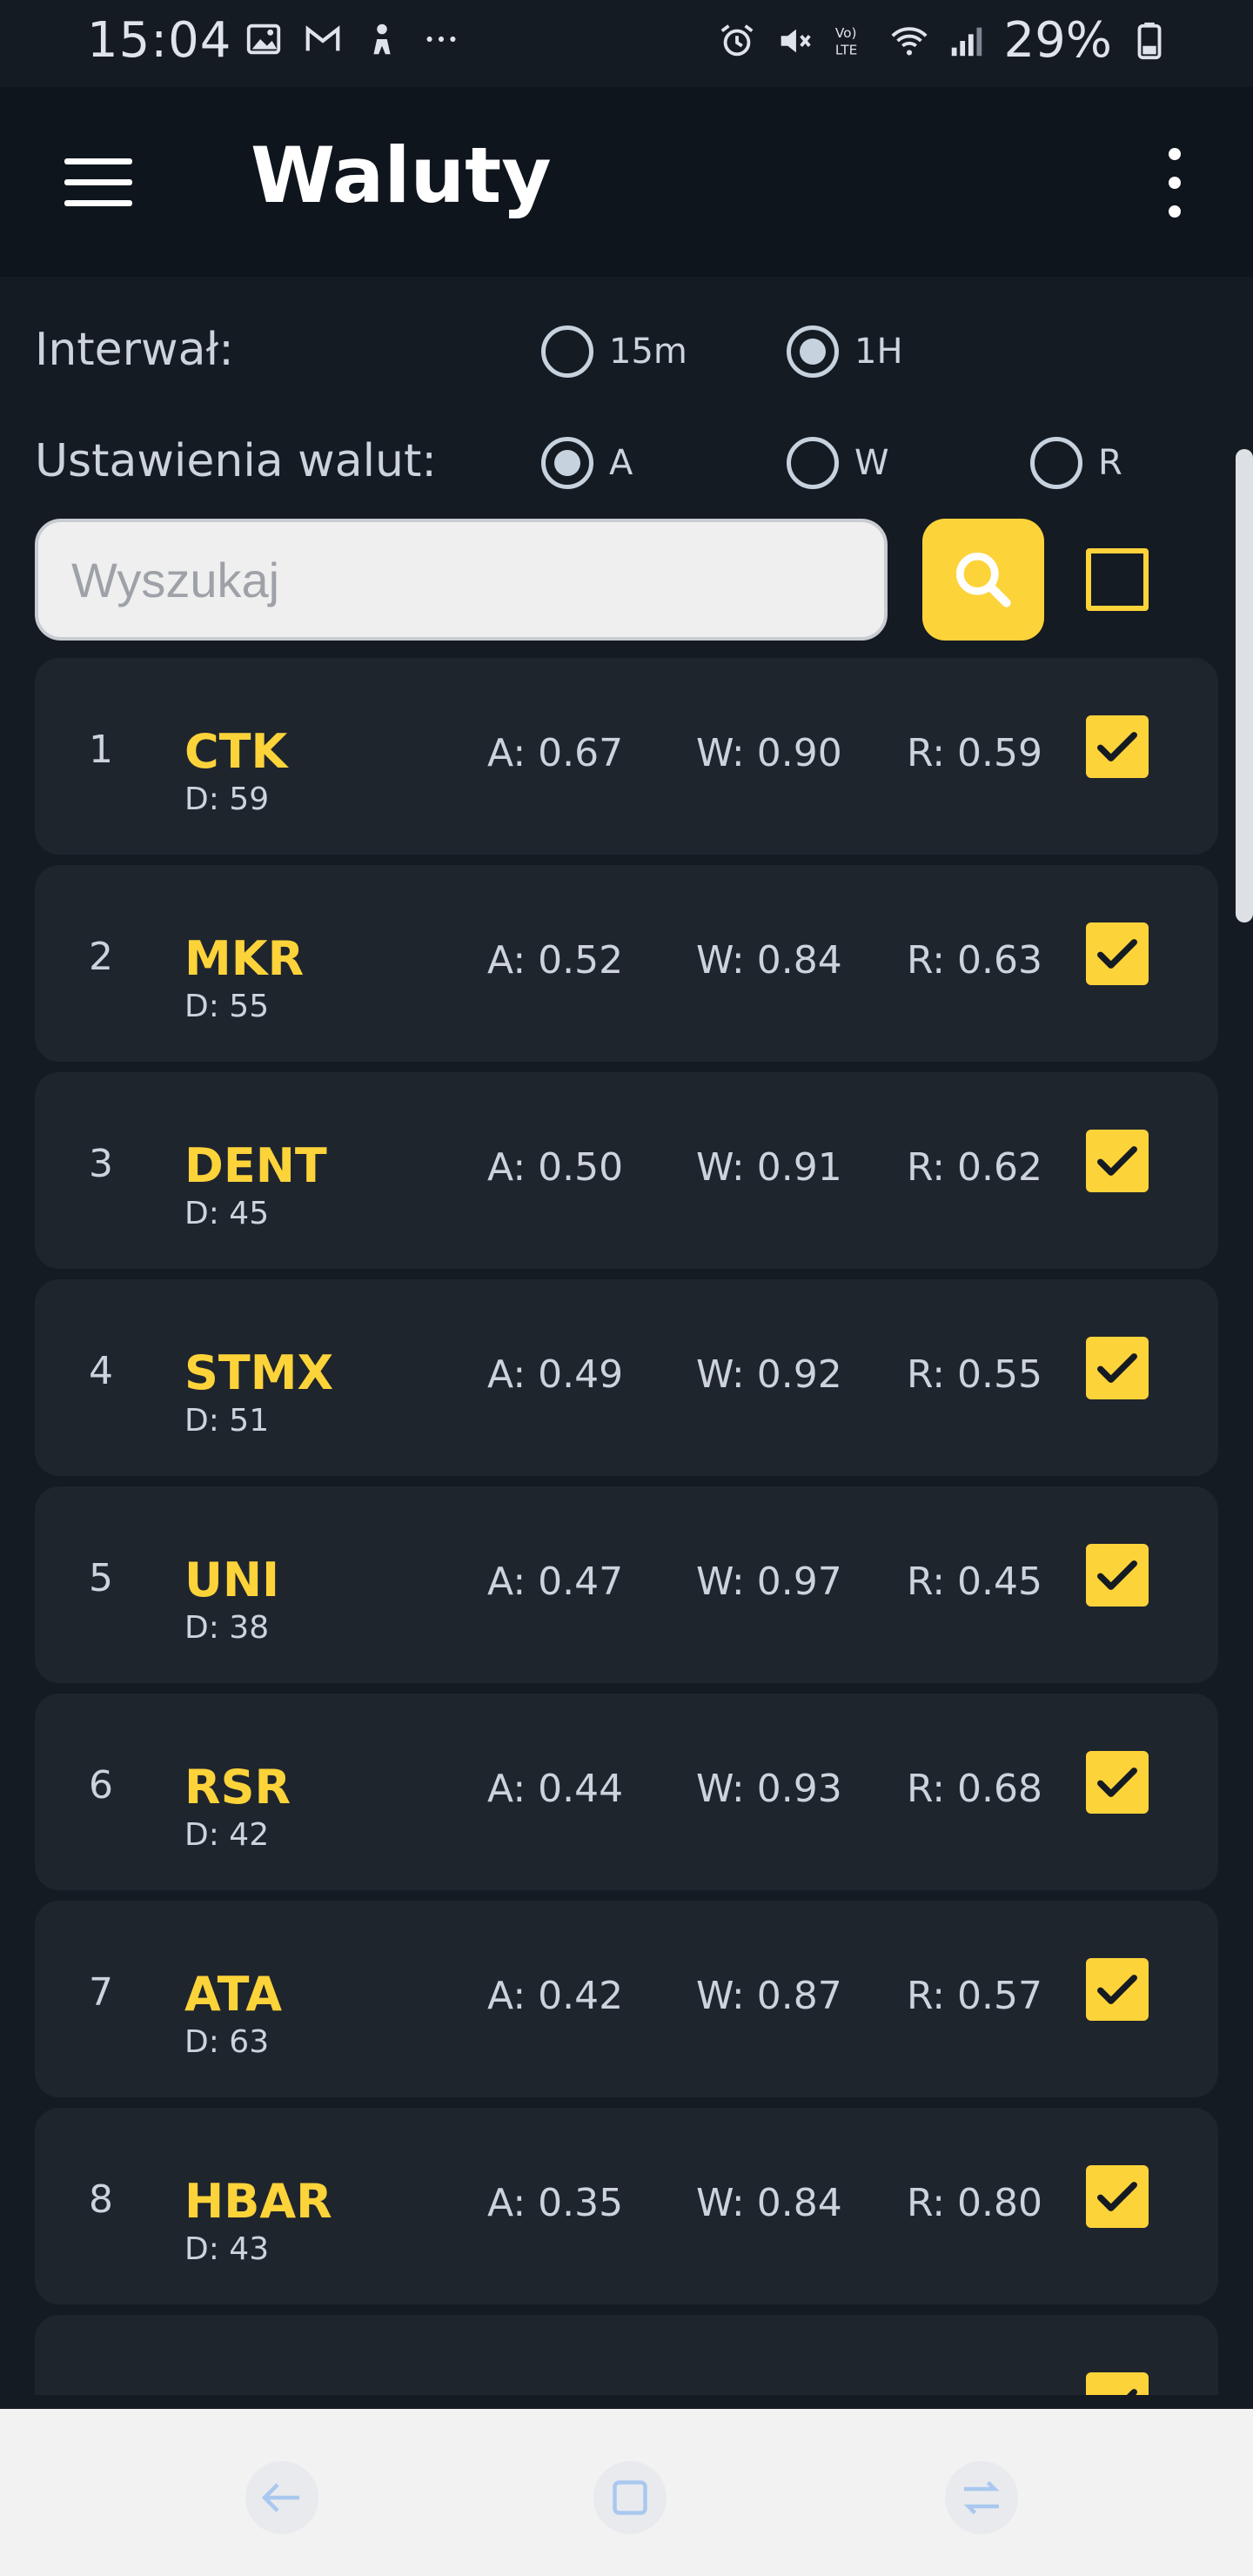 The width and height of the screenshot is (1253, 2576). What do you see at coordinates (1149, 40) in the screenshot?
I see `battery-icon` at bounding box center [1149, 40].